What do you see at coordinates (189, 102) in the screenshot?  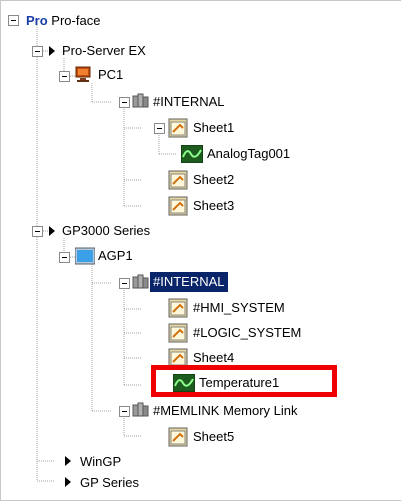 I see `tree-item-internal-pc1: #INTERNAL` at bounding box center [189, 102].